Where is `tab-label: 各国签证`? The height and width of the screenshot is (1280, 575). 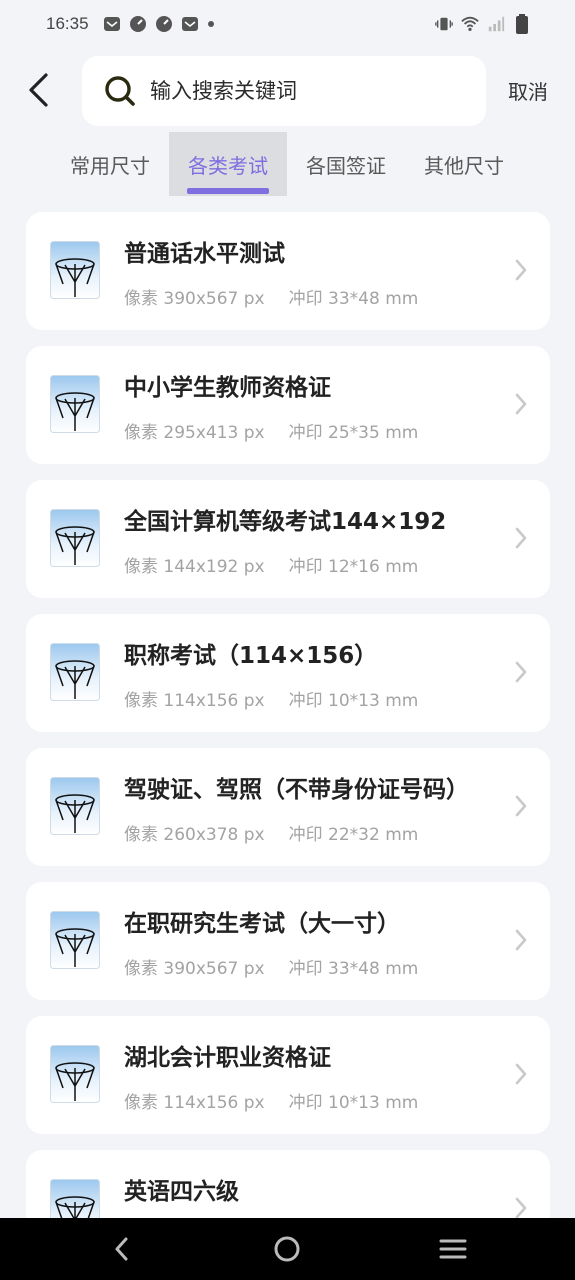
tab-label: 各国签证 is located at coordinates (346, 165).